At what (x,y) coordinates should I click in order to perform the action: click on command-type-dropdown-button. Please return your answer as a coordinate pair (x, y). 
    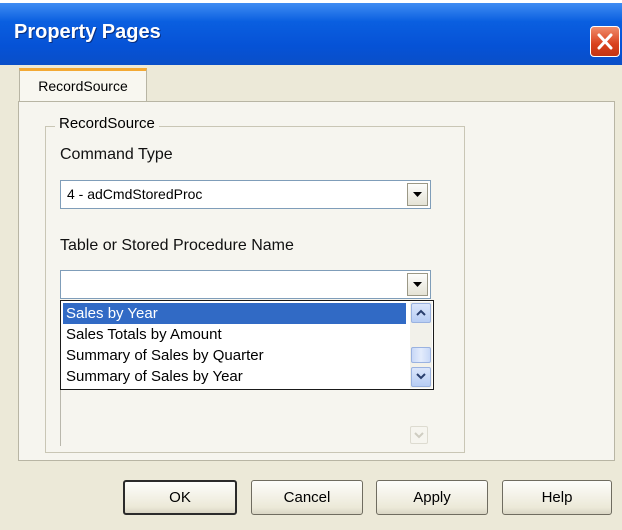
    Looking at the image, I should click on (417, 194).